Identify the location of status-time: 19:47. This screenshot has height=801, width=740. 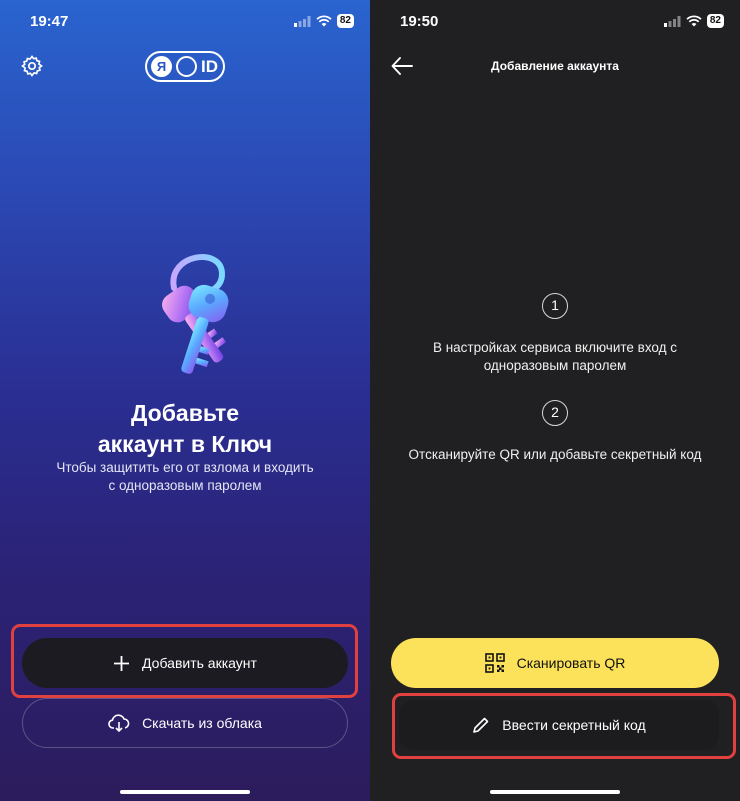
(49, 21).